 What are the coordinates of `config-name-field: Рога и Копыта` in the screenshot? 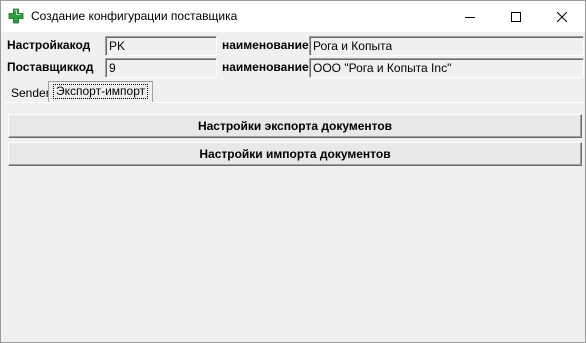 It's located at (446, 46).